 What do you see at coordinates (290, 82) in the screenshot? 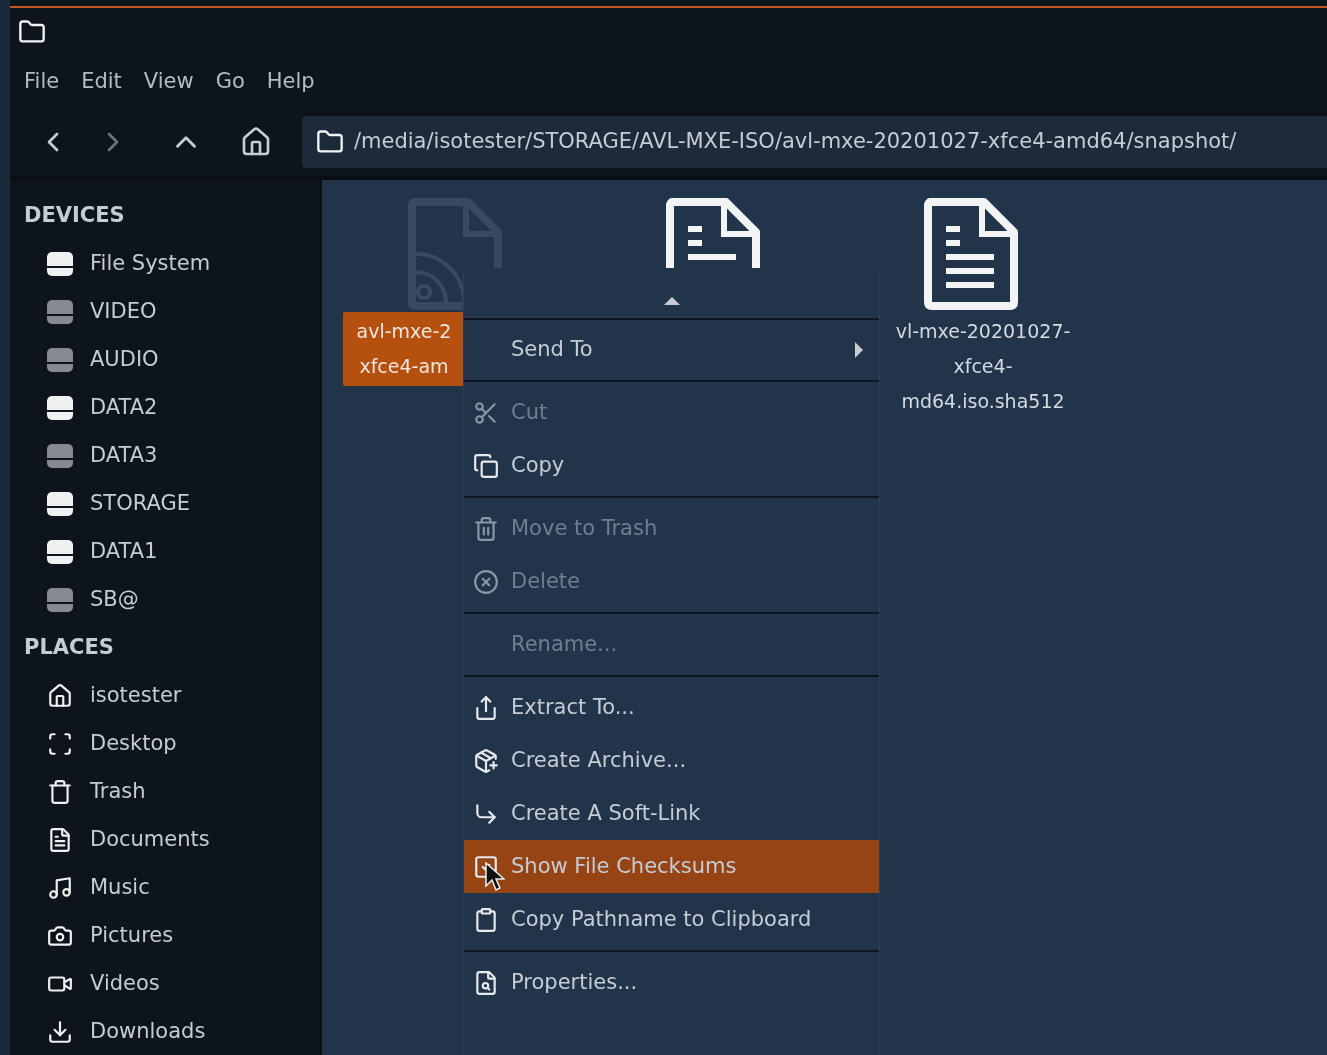
I see `menu-item: Help` at bounding box center [290, 82].